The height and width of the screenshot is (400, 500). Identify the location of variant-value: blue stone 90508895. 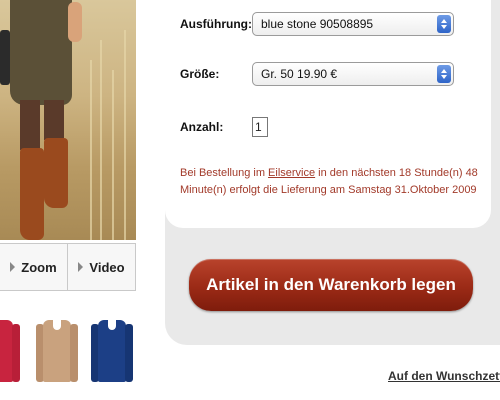
(317, 24).